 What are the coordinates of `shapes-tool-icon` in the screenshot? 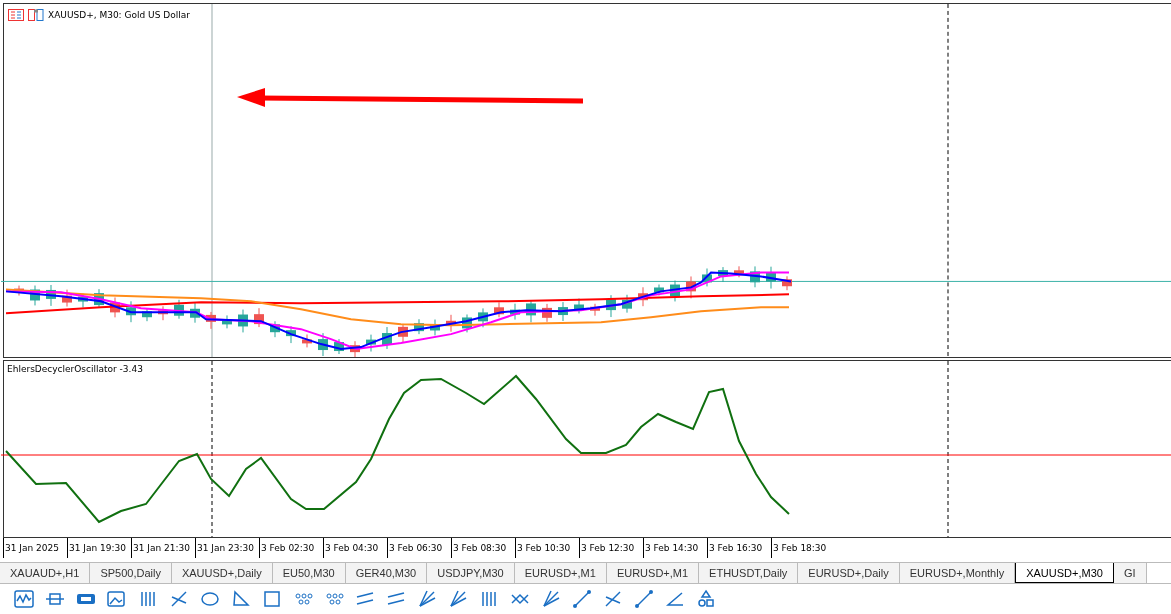 It's located at (706, 599).